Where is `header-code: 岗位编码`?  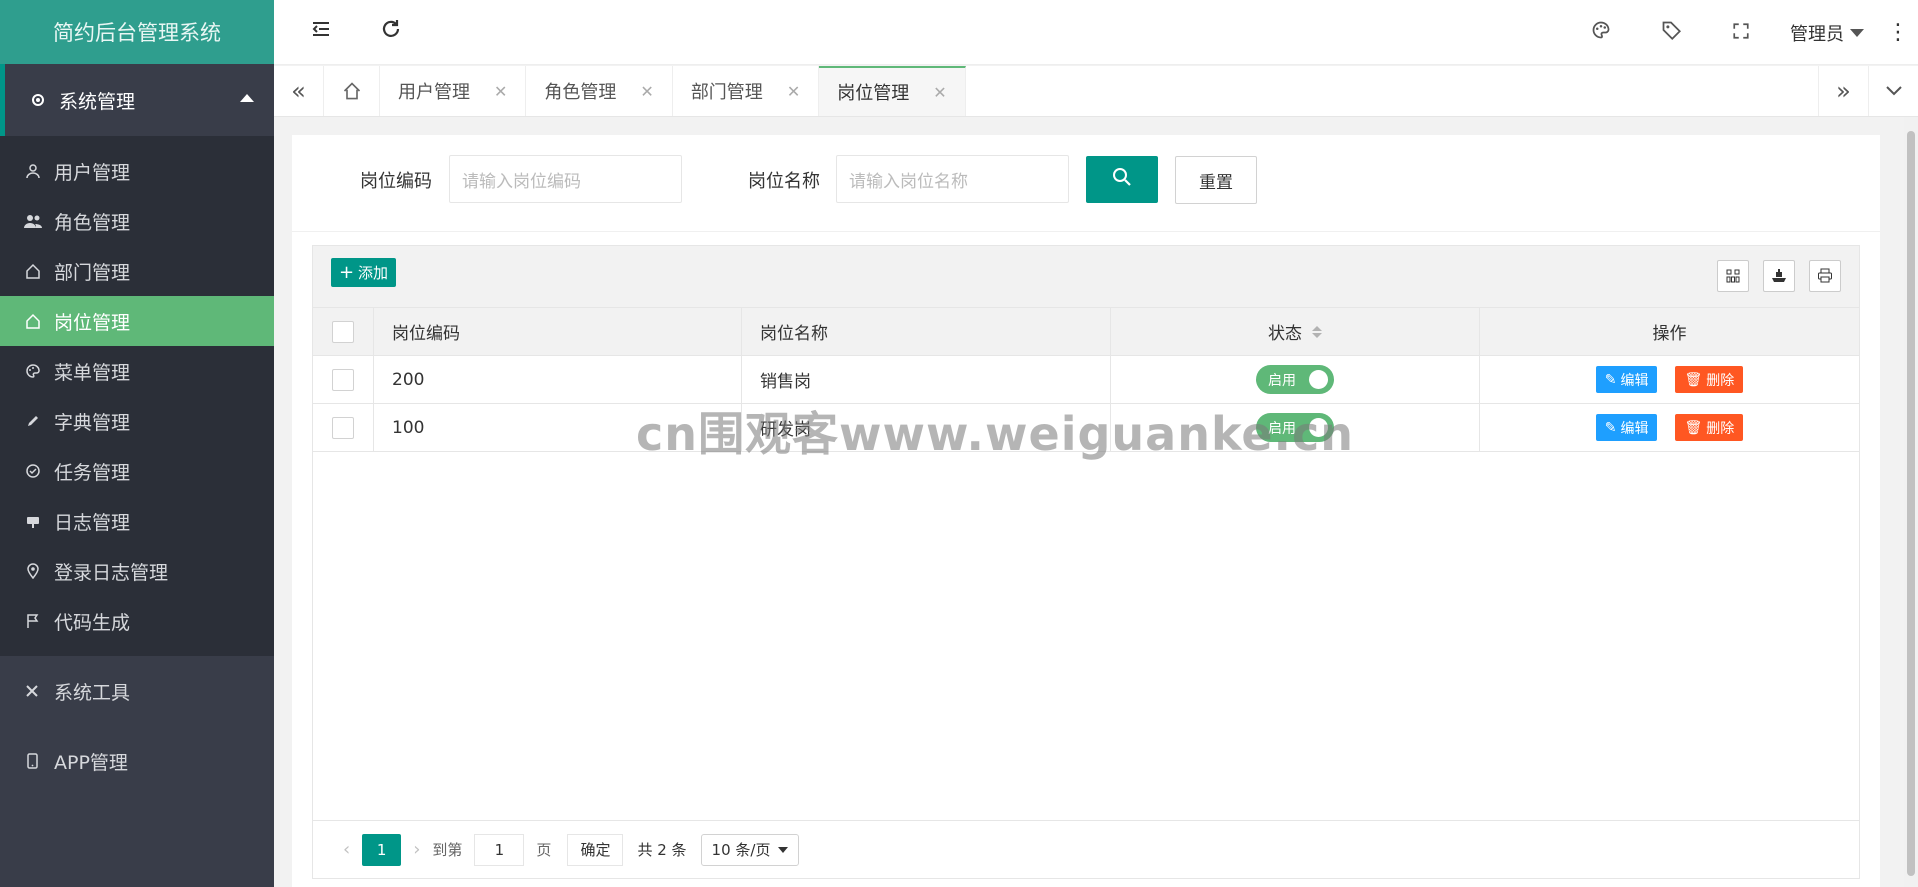 header-code: 岗位编码 is located at coordinates (558, 331).